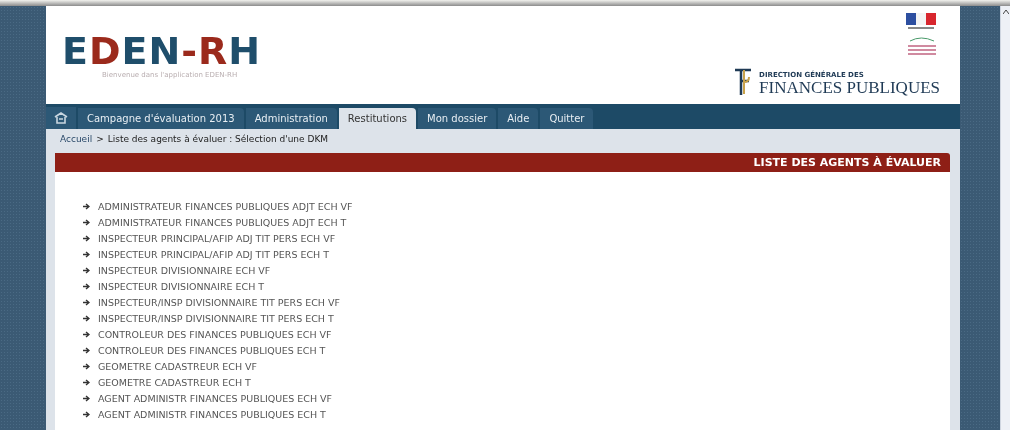 This screenshot has width=1010, height=430. I want to click on agent-category-link: INSPECTEUR DIVISIONNAIRE ECH VF, so click(184, 270).